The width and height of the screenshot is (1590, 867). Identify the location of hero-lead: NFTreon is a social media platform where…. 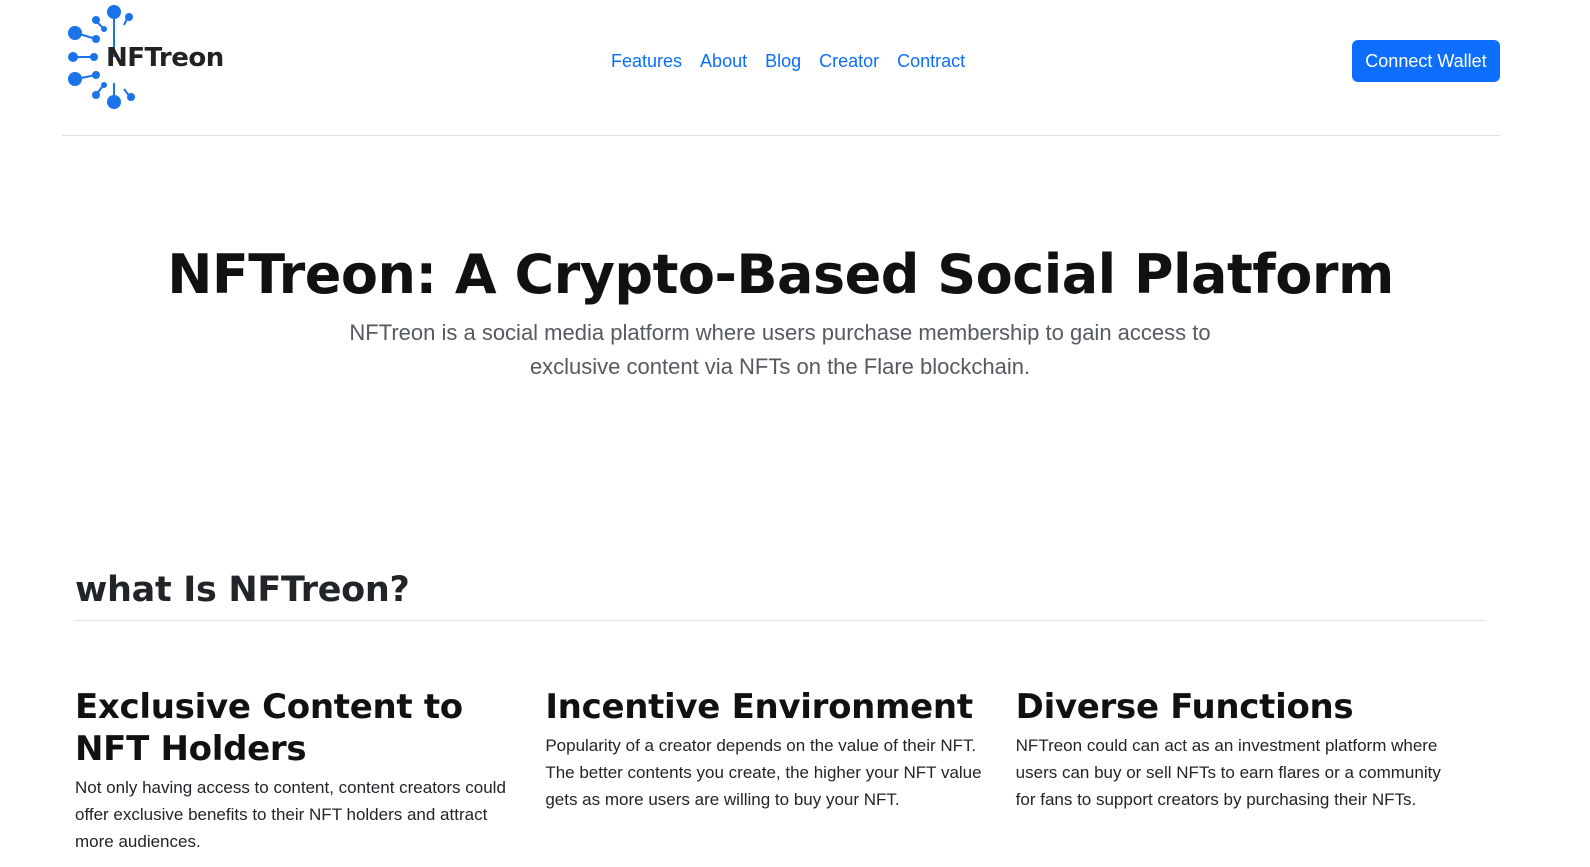
(780, 349).